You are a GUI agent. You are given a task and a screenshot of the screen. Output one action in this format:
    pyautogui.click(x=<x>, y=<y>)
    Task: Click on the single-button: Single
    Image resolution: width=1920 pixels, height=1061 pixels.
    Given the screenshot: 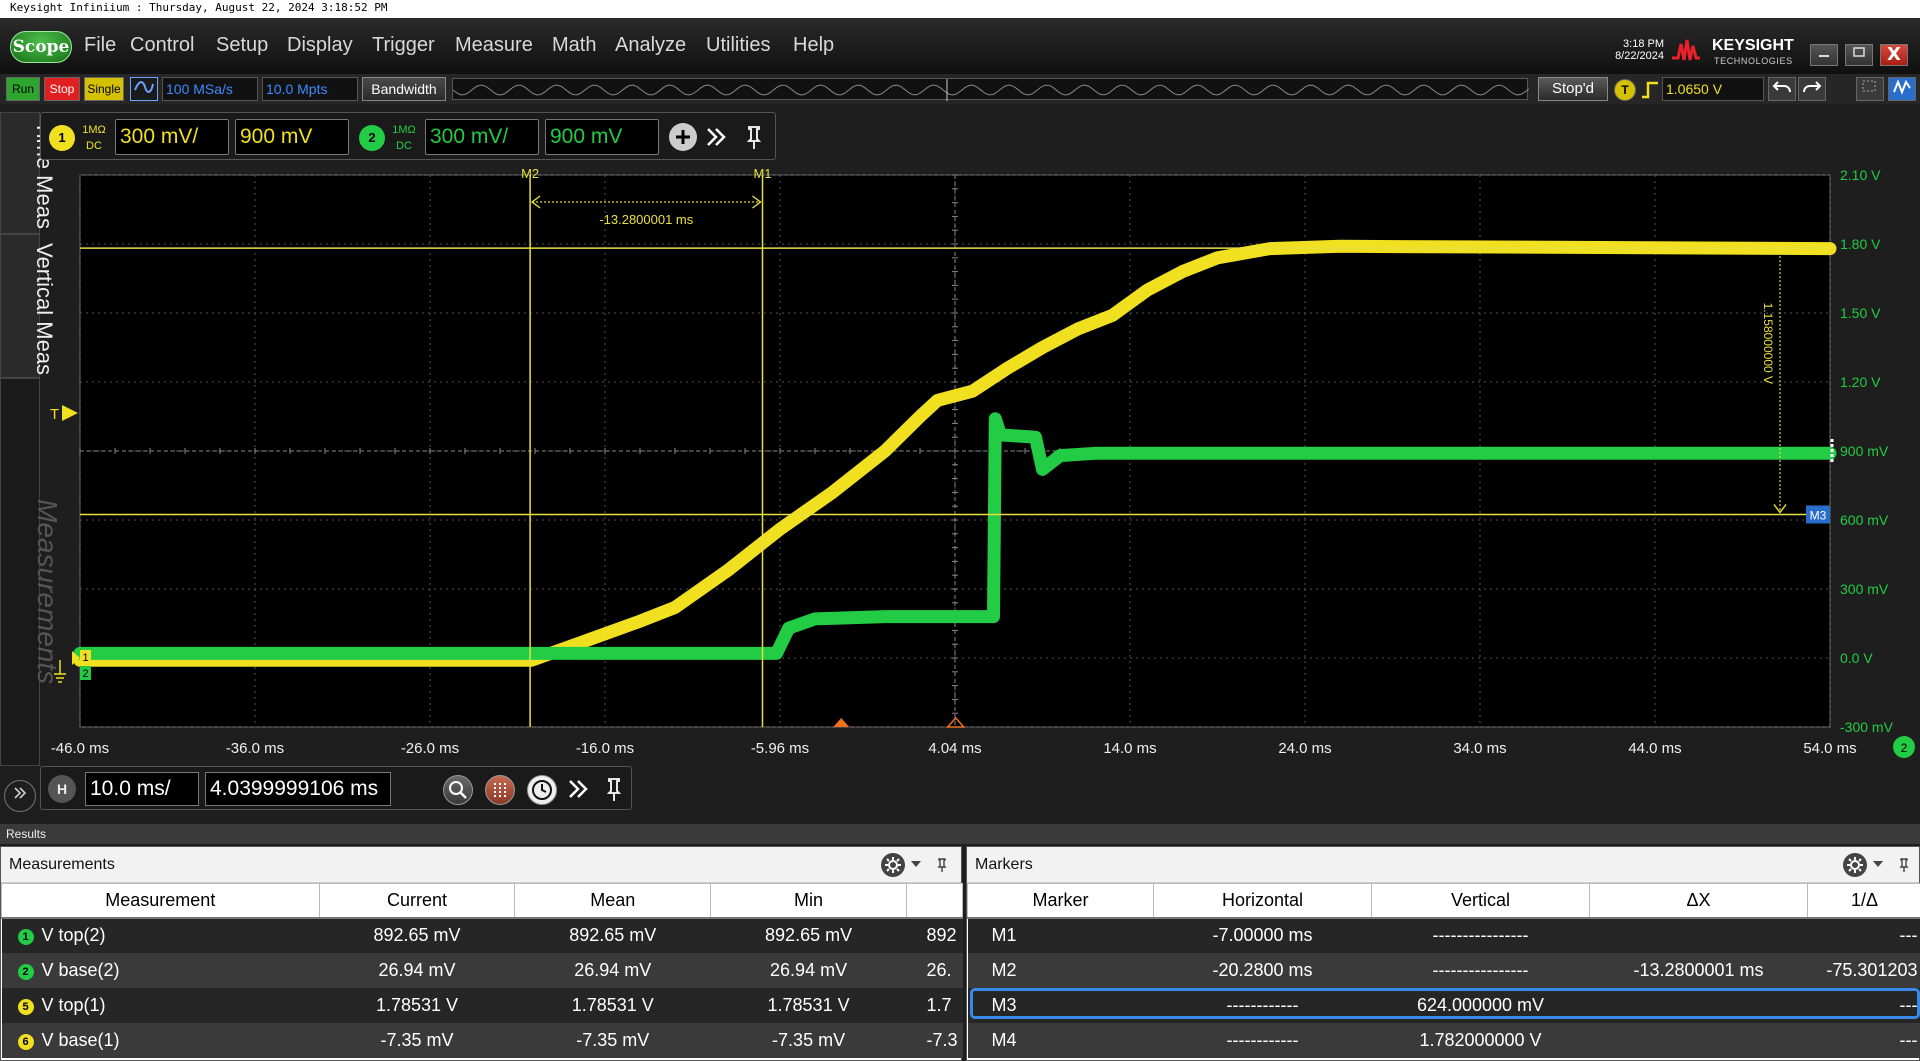 What is the action you would take?
    pyautogui.click(x=104, y=89)
    